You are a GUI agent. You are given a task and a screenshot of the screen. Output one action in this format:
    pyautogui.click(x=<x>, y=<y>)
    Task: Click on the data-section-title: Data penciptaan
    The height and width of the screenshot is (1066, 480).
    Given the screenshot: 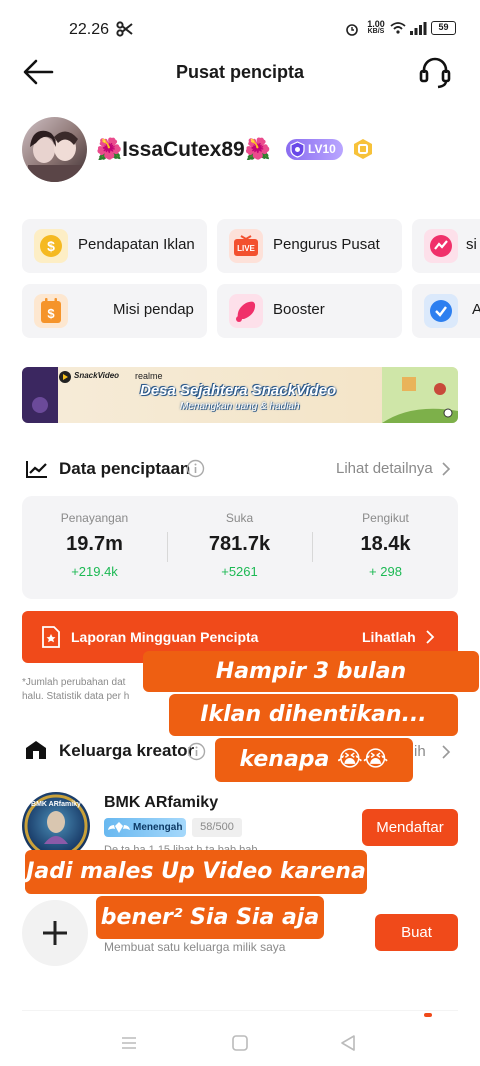 What is the action you would take?
    pyautogui.click(x=125, y=468)
    